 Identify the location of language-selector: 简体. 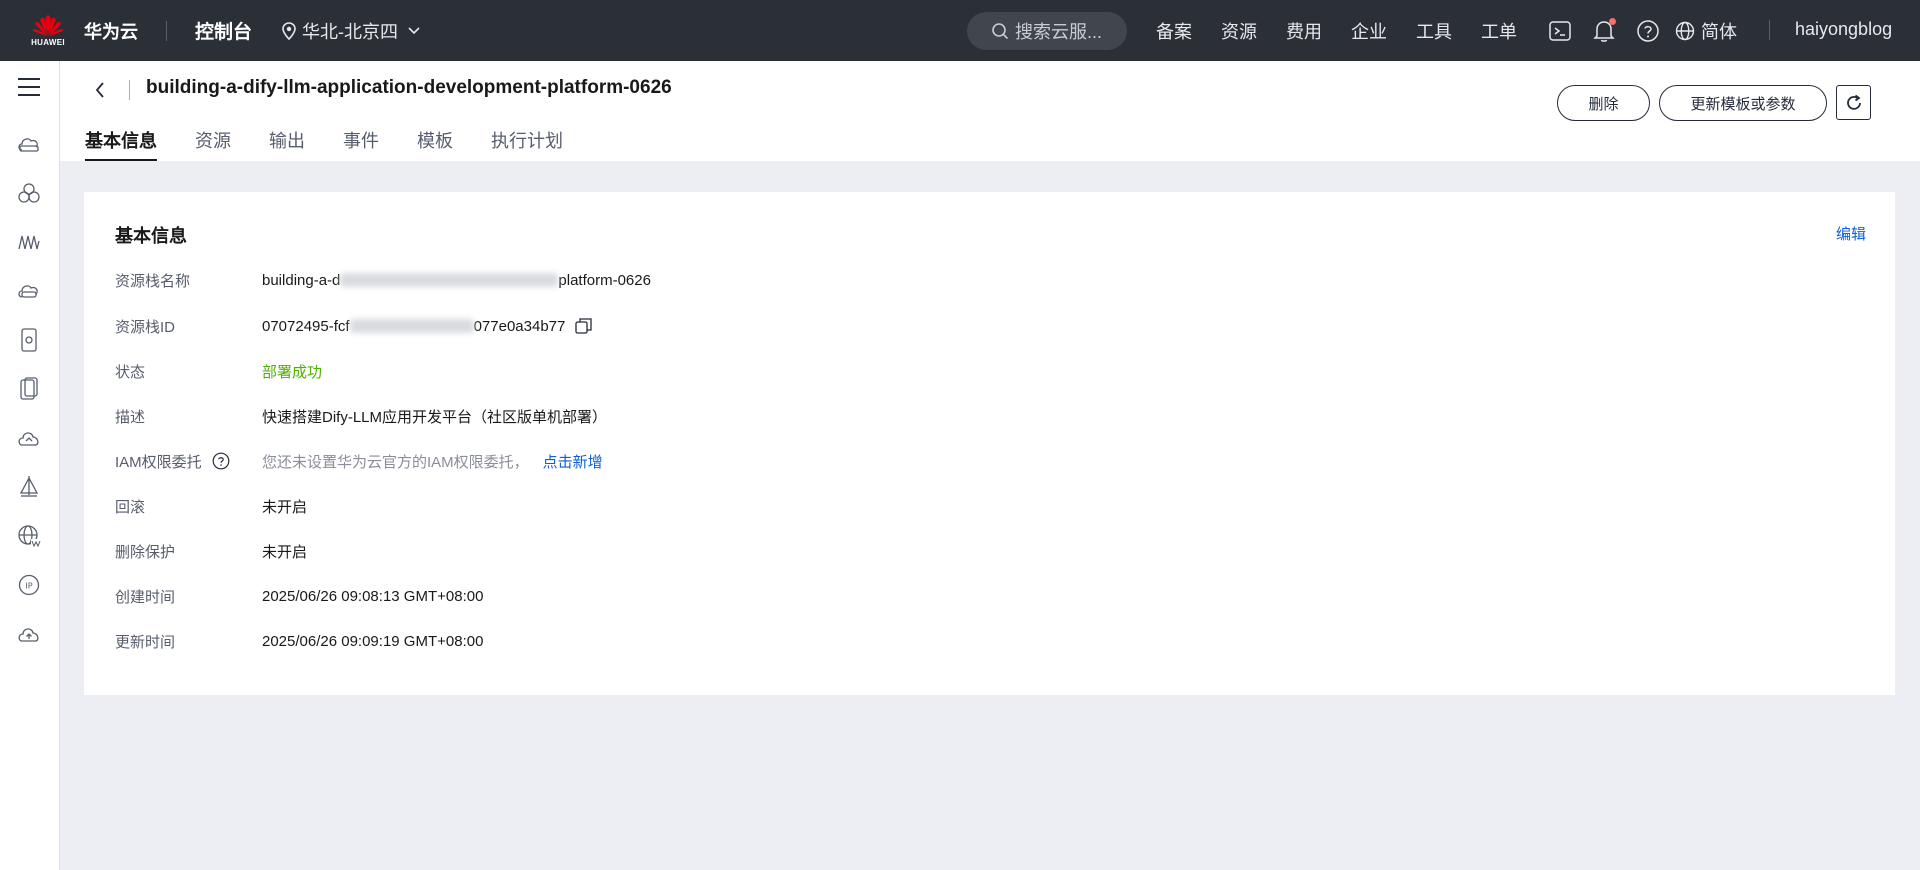
(1706, 31).